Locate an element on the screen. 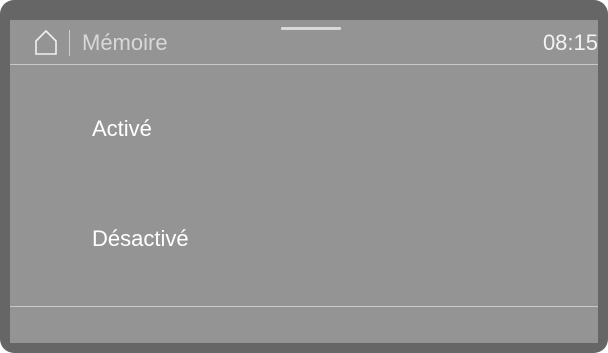  option-label: Activé is located at coordinates (122, 128).